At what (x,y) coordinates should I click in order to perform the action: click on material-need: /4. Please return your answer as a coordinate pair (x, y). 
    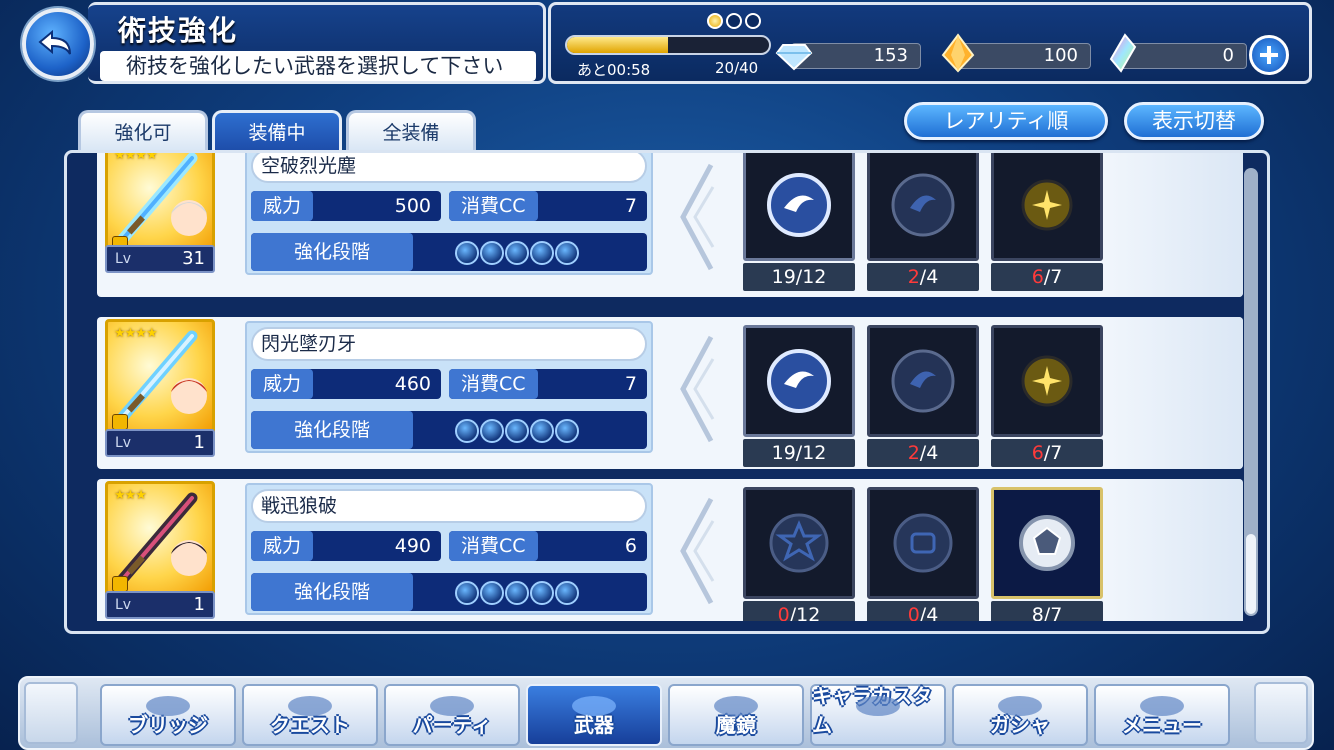
    Looking at the image, I should click on (929, 612).